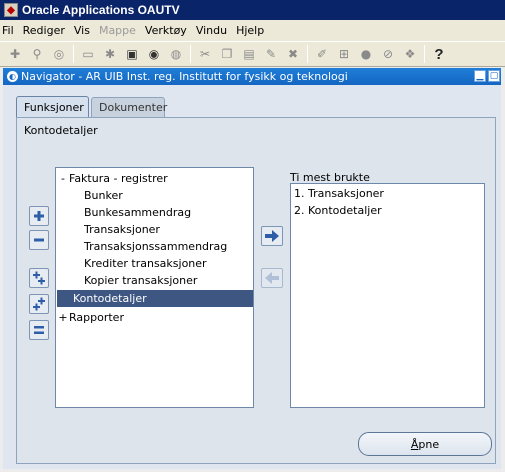 Image resolution: width=505 pixels, height=472 pixels. Describe the element at coordinates (103, 195) in the screenshot. I see `tree-item-label: Bunker` at that location.